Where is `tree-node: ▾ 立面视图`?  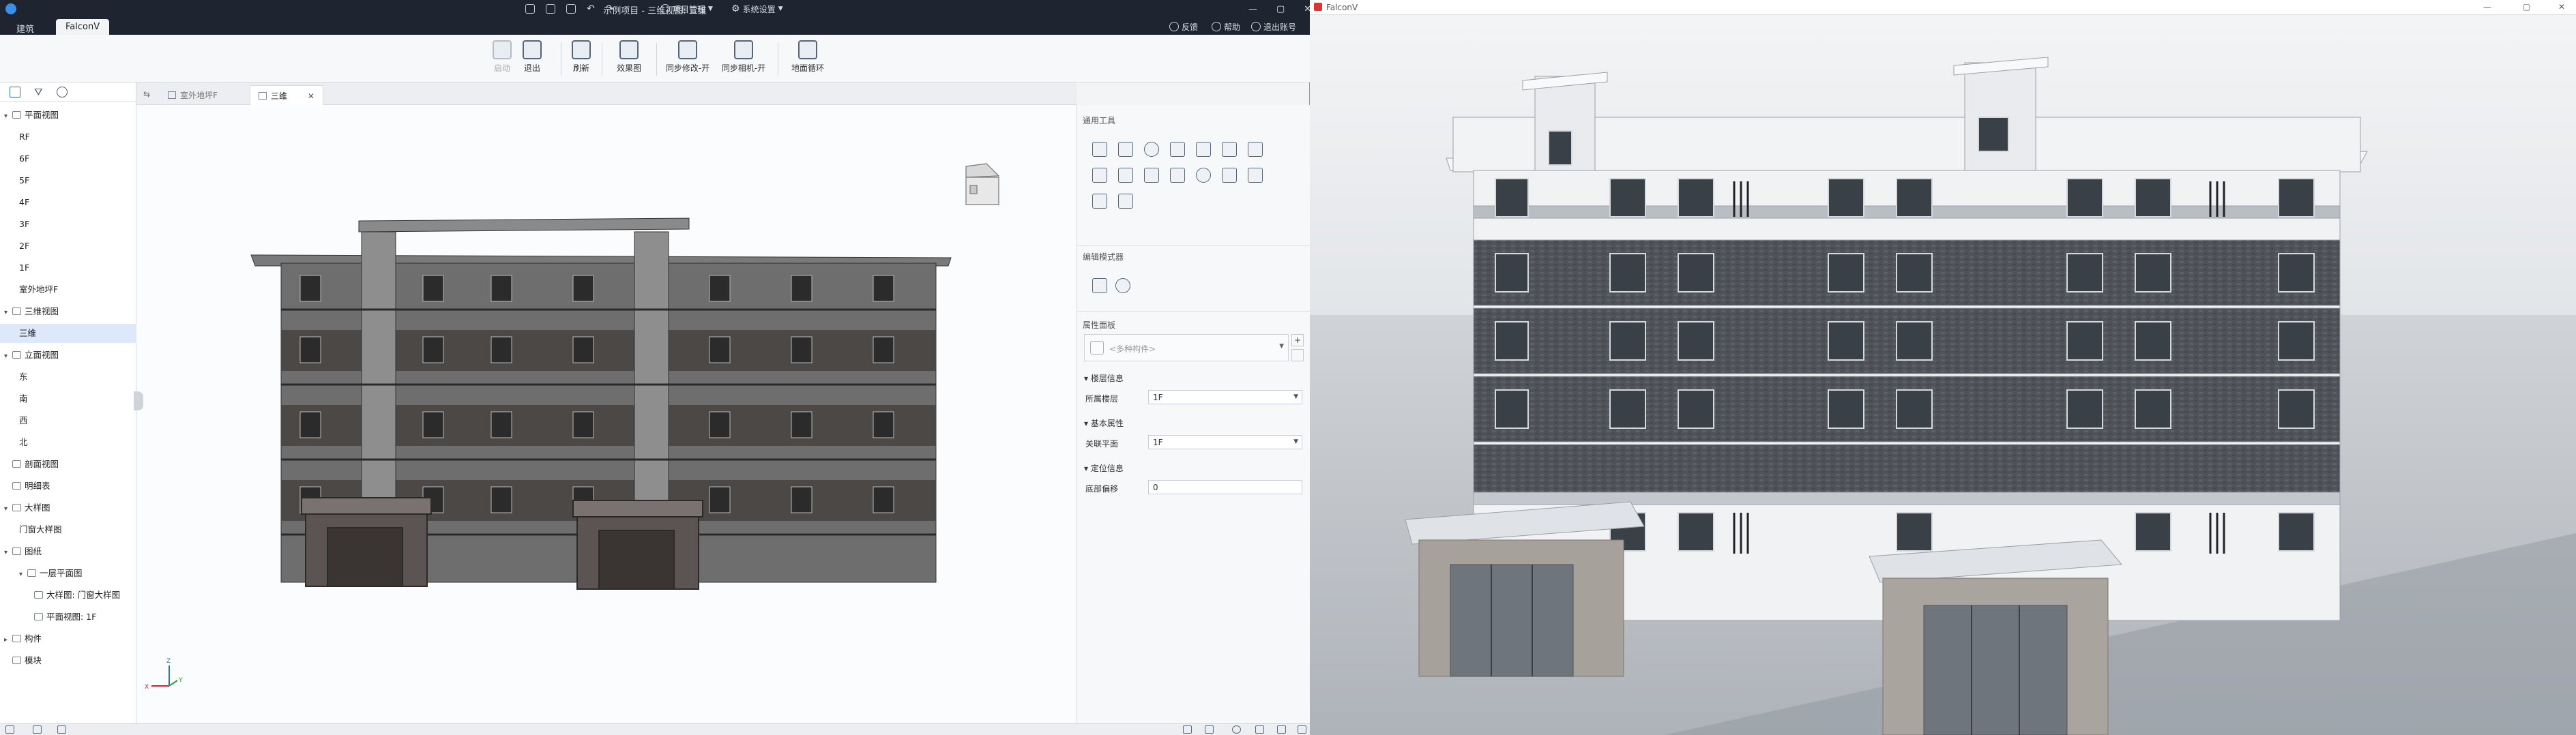
tree-node: ▾ 立面视图 is located at coordinates (68, 355).